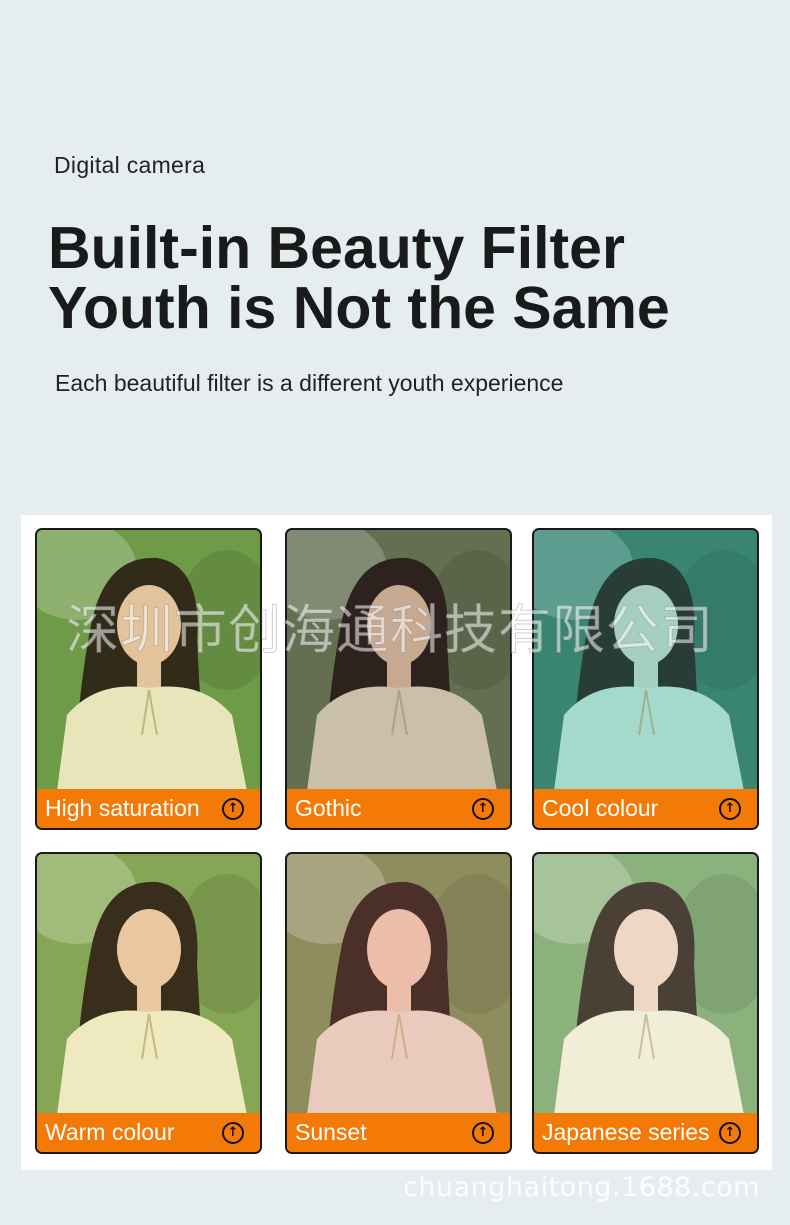  What do you see at coordinates (626, 1132) in the screenshot?
I see `filter-label: Japanese series` at bounding box center [626, 1132].